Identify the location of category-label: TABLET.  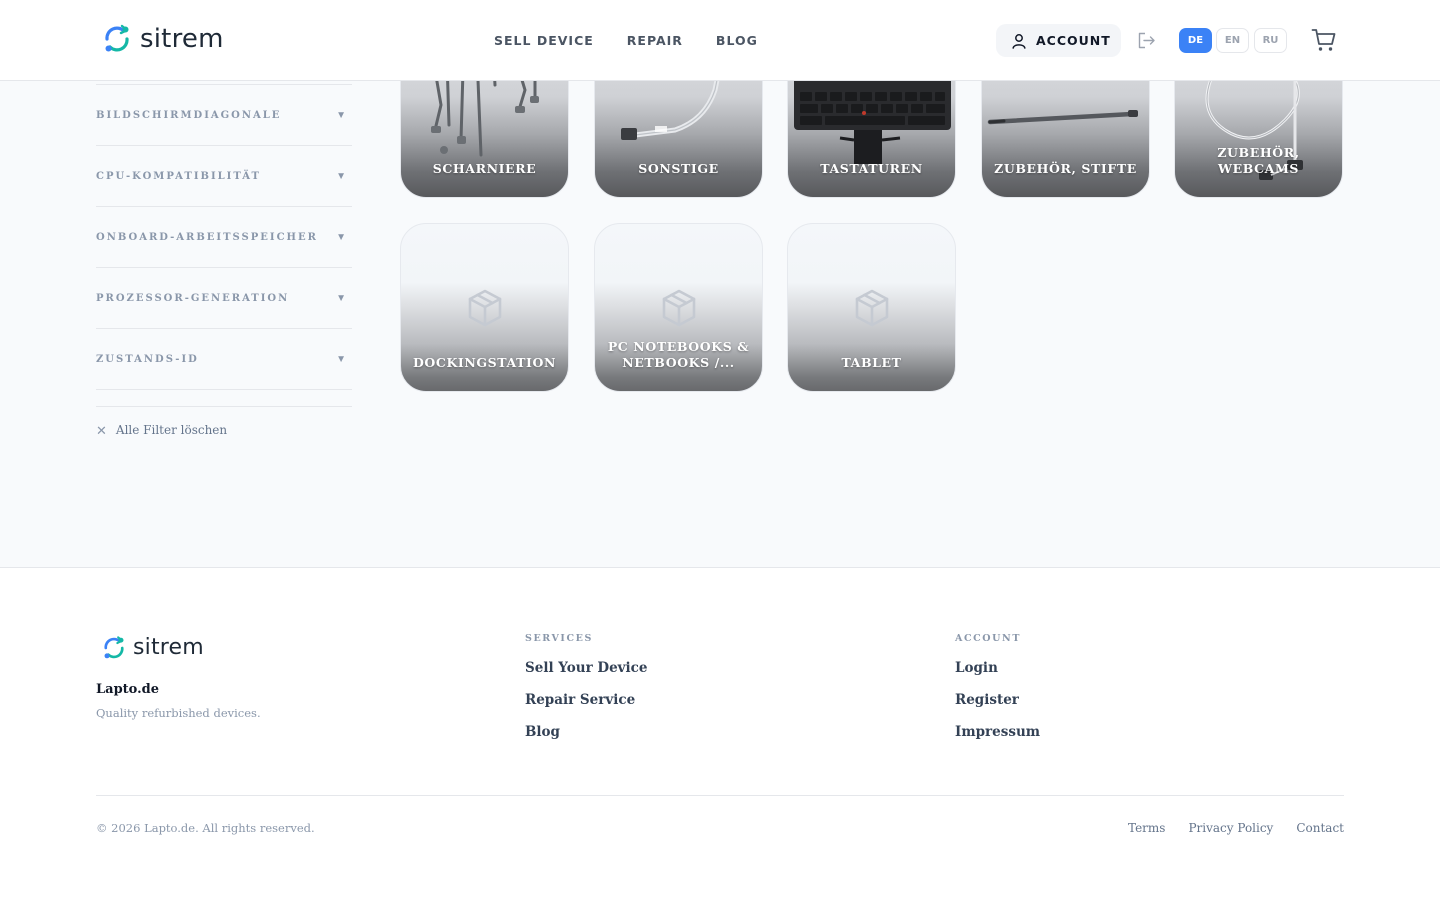
(871, 362).